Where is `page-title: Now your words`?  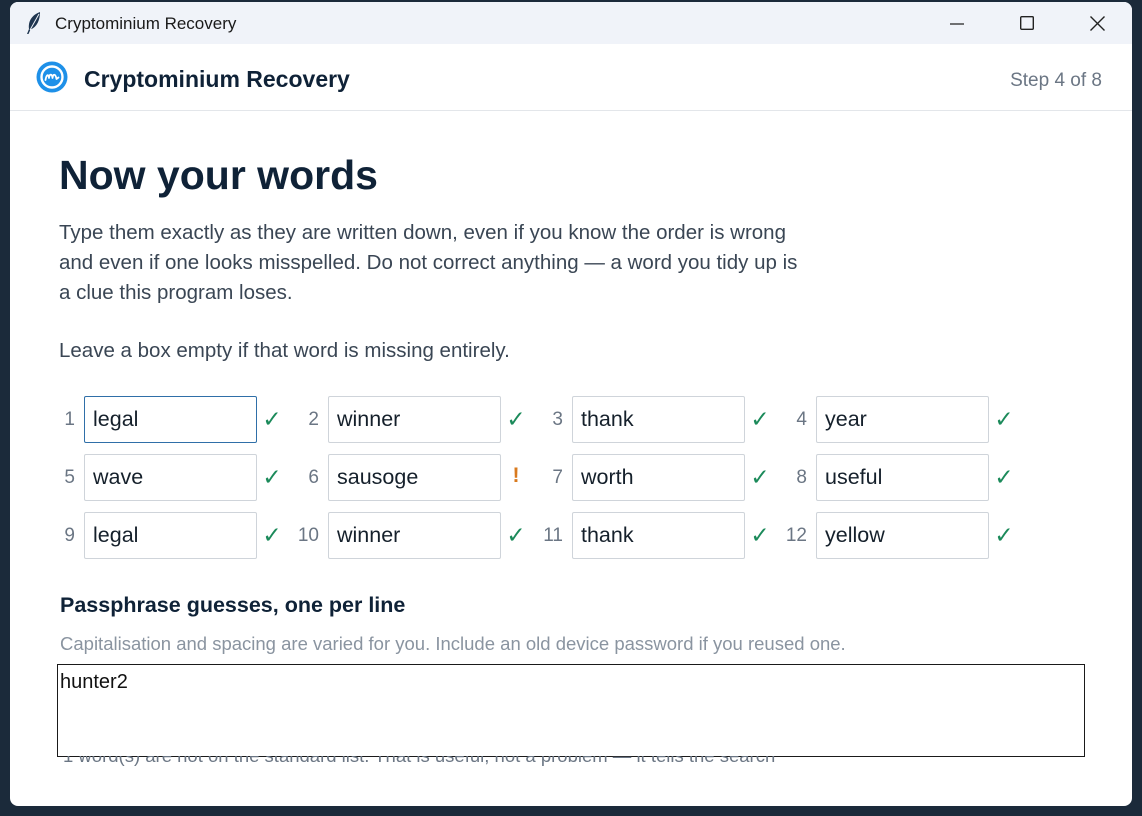 page-title: Now your words is located at coordinates (218, 175).